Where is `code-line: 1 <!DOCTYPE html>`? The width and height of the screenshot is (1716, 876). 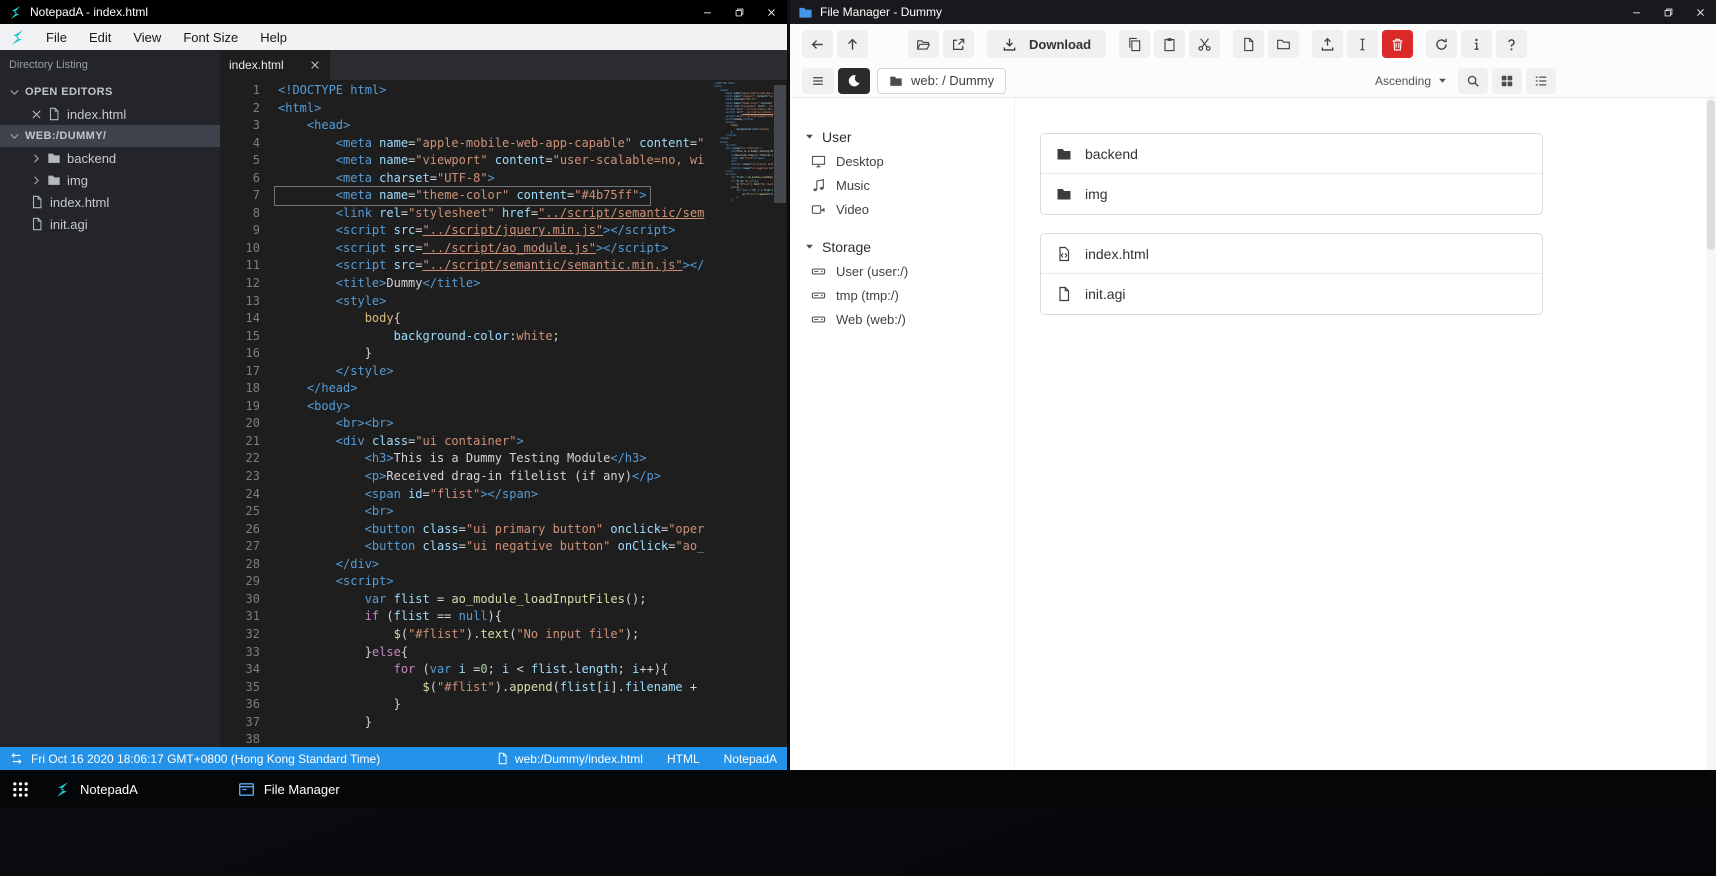 code-line: 1 <!DOCTYPE html> is located at coordinates (465, 91).